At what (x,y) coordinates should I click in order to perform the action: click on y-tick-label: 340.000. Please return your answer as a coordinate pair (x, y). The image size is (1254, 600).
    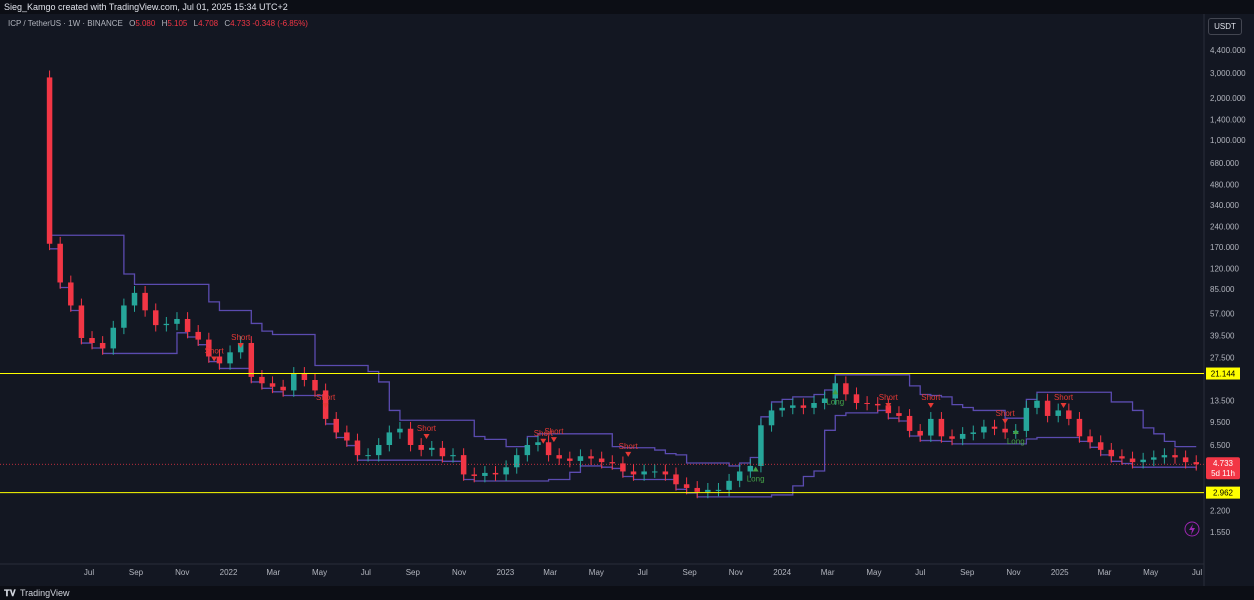
    Looking at the image, I should click on (1224, 205).